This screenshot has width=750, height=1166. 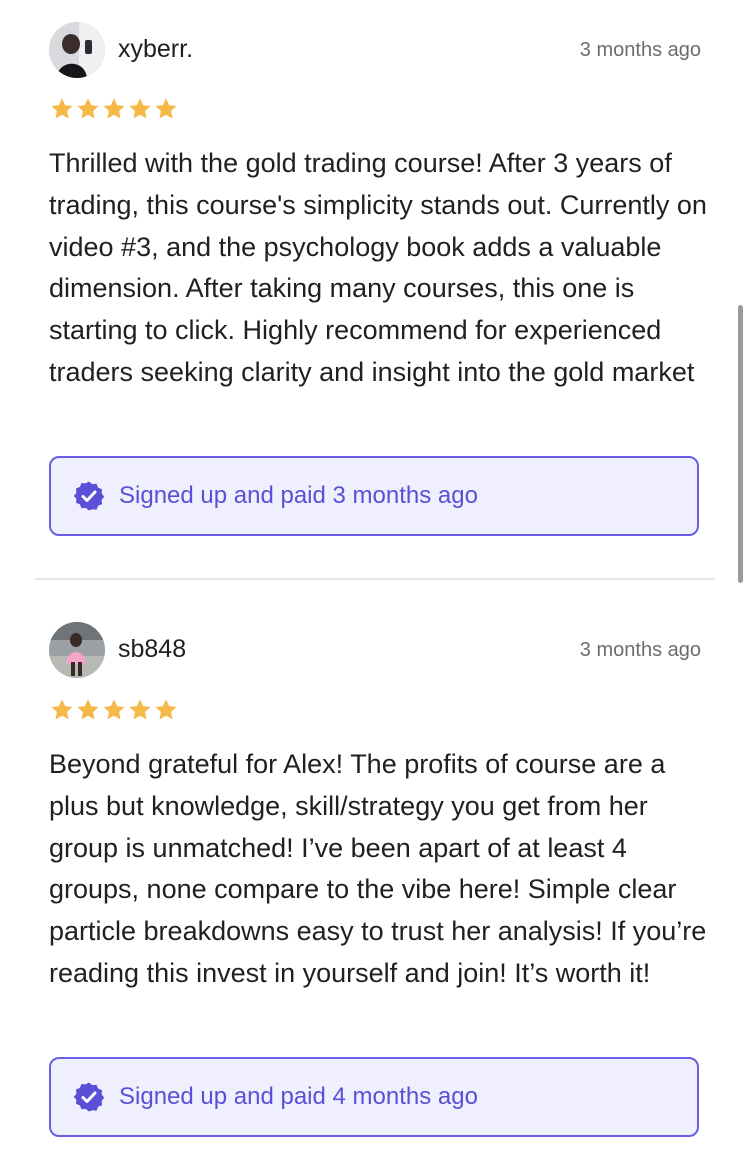 I want to click on username: sb848, so click(x=152, y=649).